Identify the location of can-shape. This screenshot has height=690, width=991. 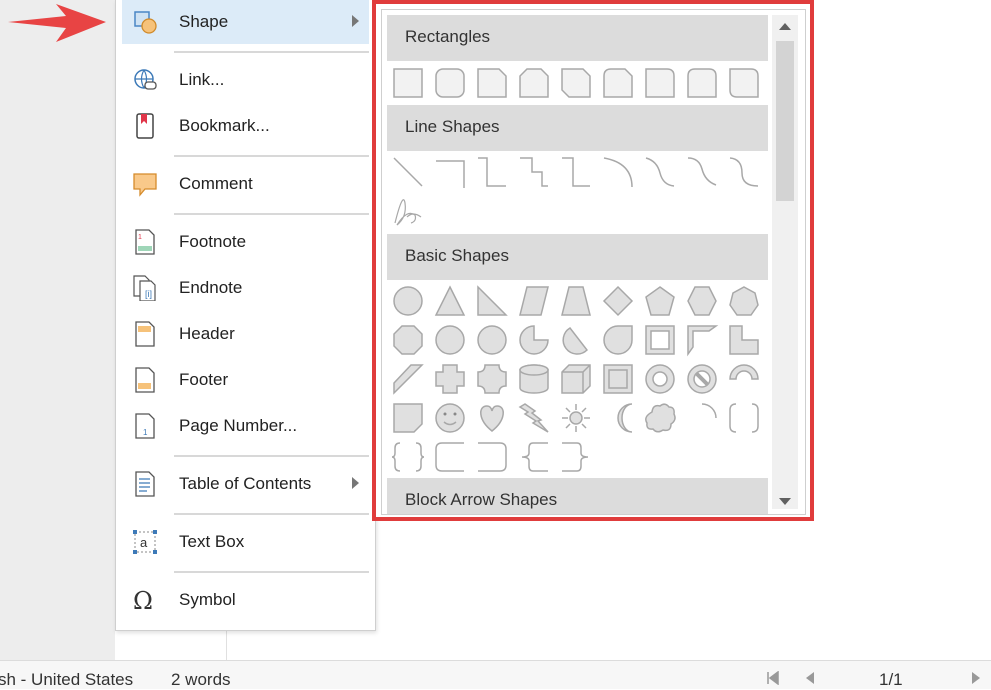
(534, 379).